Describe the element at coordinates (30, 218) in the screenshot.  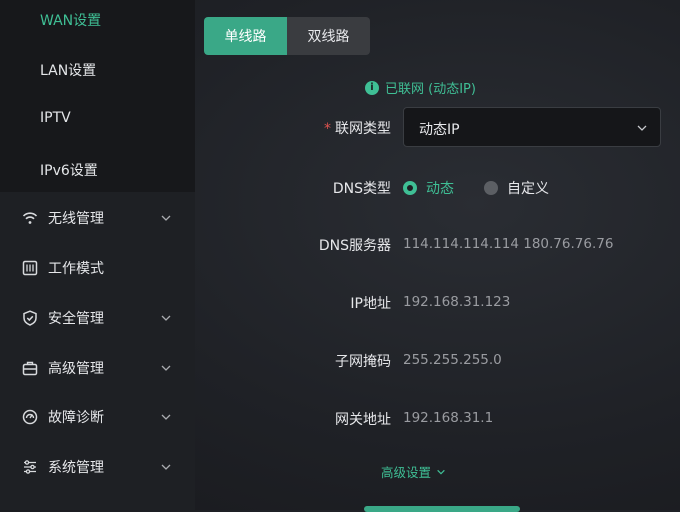
I see `wifi-icon` at that location.